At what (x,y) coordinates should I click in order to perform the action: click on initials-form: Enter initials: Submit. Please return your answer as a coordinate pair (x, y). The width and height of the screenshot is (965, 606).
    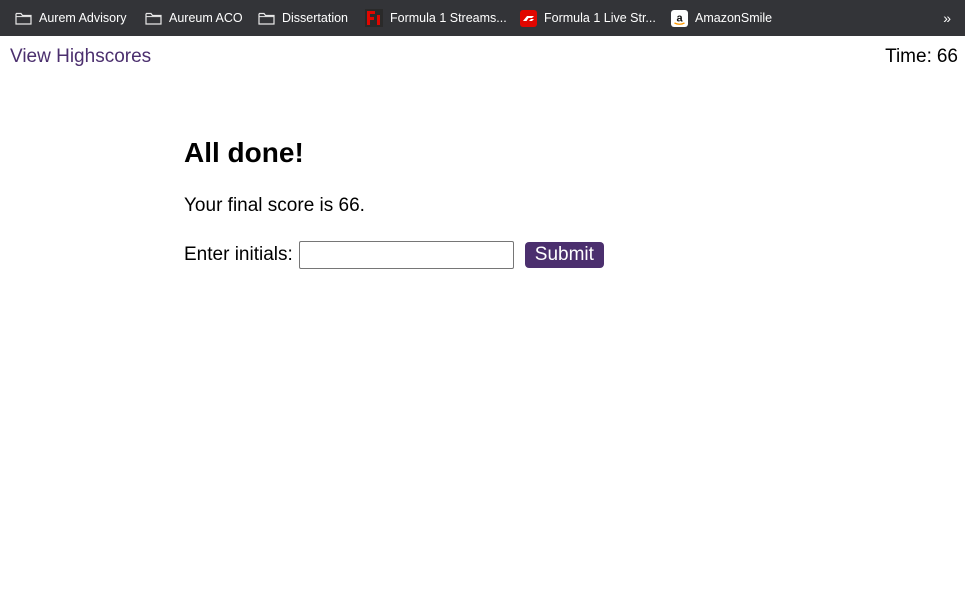
    Looking at the image, I should click on (484, 255).